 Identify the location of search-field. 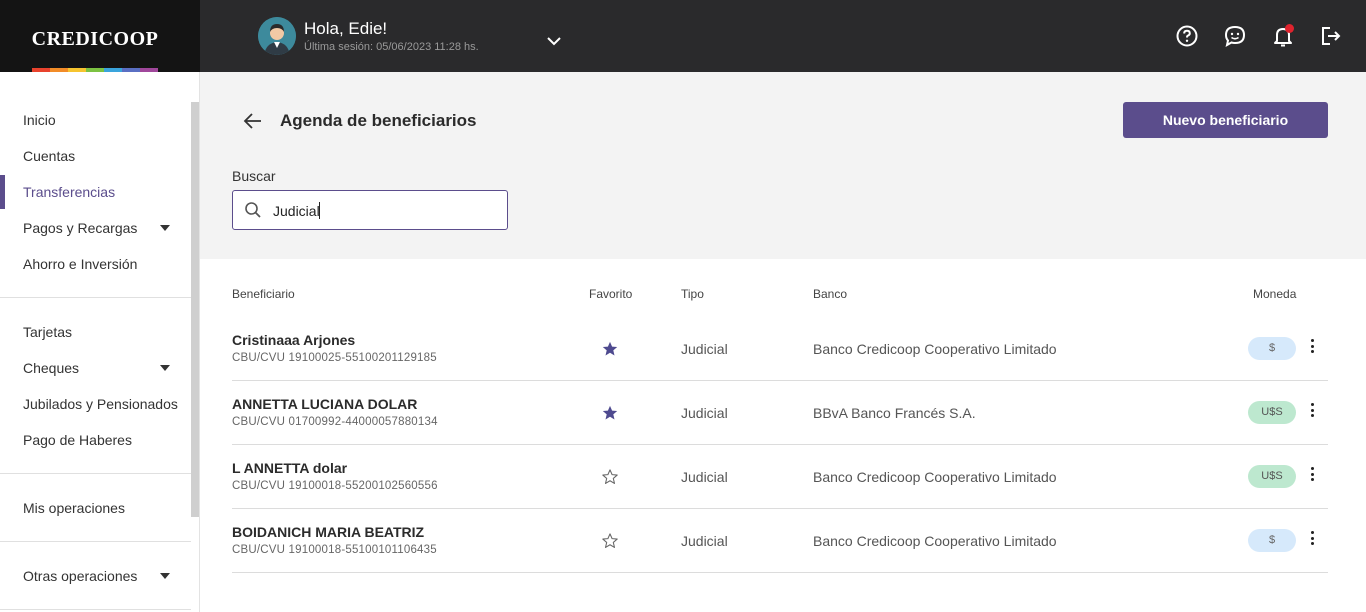
(370, 210).